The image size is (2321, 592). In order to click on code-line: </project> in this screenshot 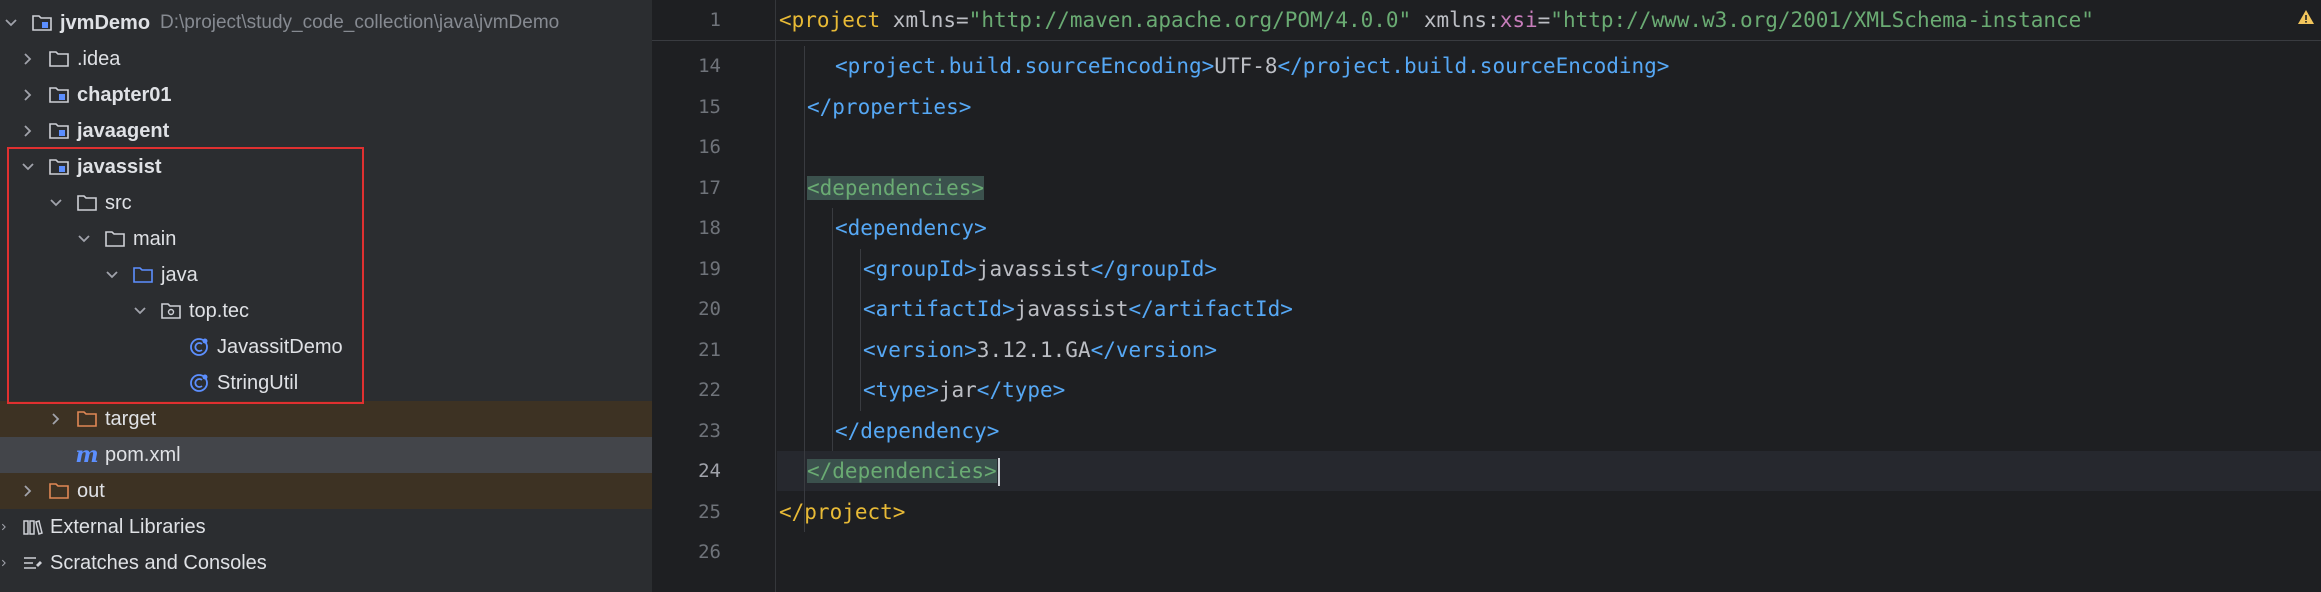, I will do `click(842, 512)`.